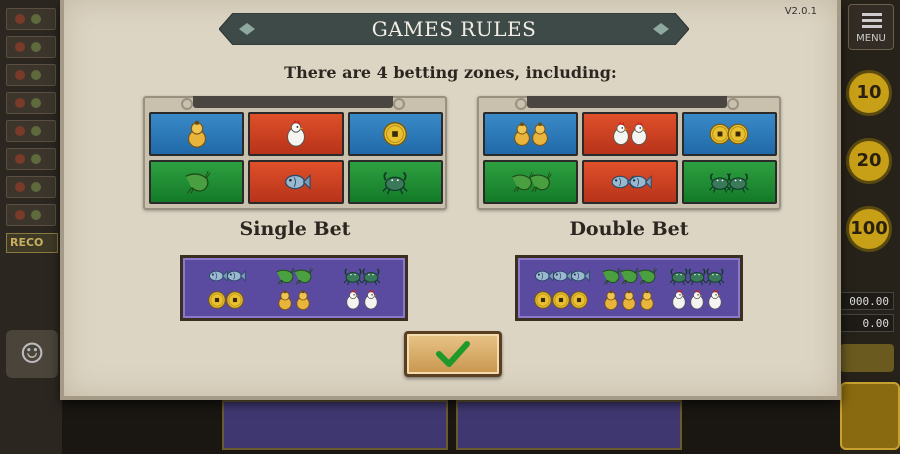 The image size is (900, 454). What do you see at coordinates (865, 301) in the screenshot?
I see `balance-amount: 000.00` at bounding box center [865, 301].